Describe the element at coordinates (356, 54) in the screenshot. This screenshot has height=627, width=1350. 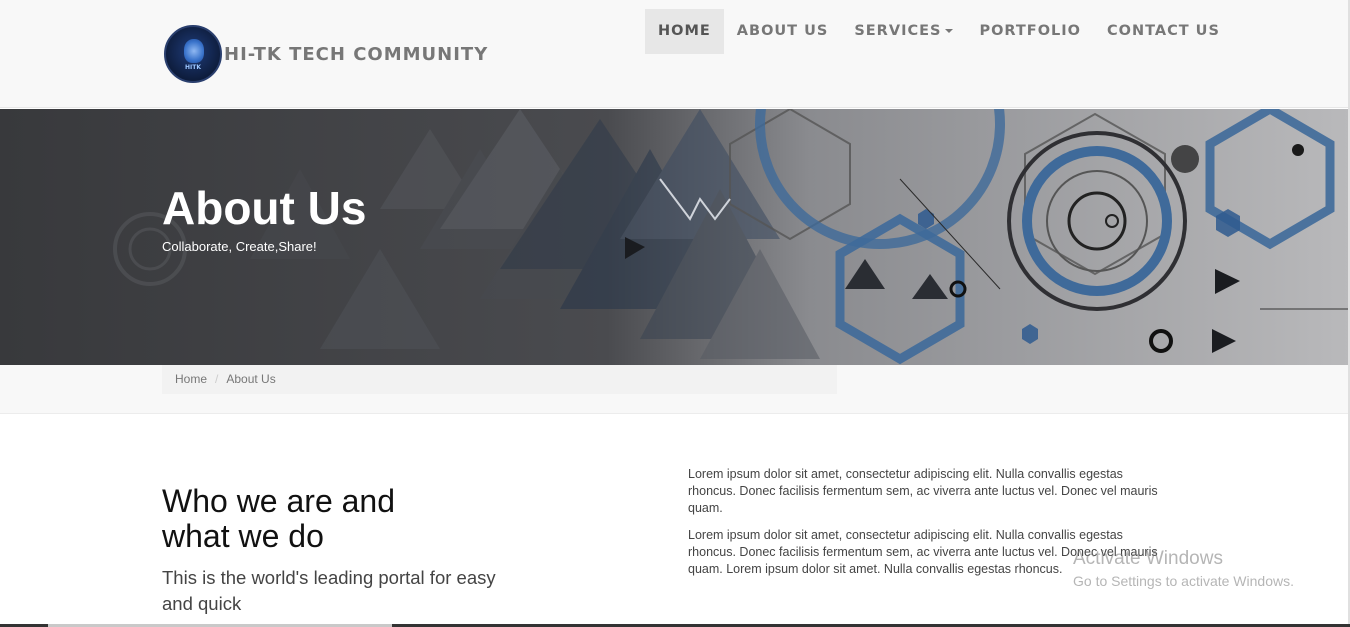
I see `brand-name: HI-TK TECH COMMUNITY` at that location.